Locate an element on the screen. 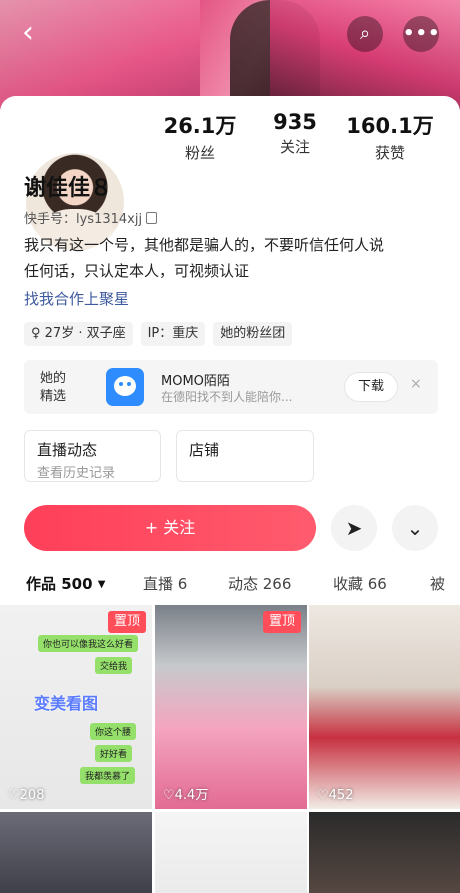 The height and width of the screenshot is (893, 460). ad-label-line: 精选 is located at coordinates (53, 396).